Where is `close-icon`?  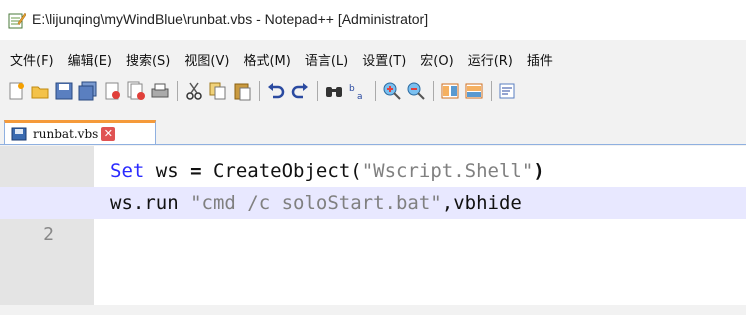 close-icon is located at coordinates (112, 91).